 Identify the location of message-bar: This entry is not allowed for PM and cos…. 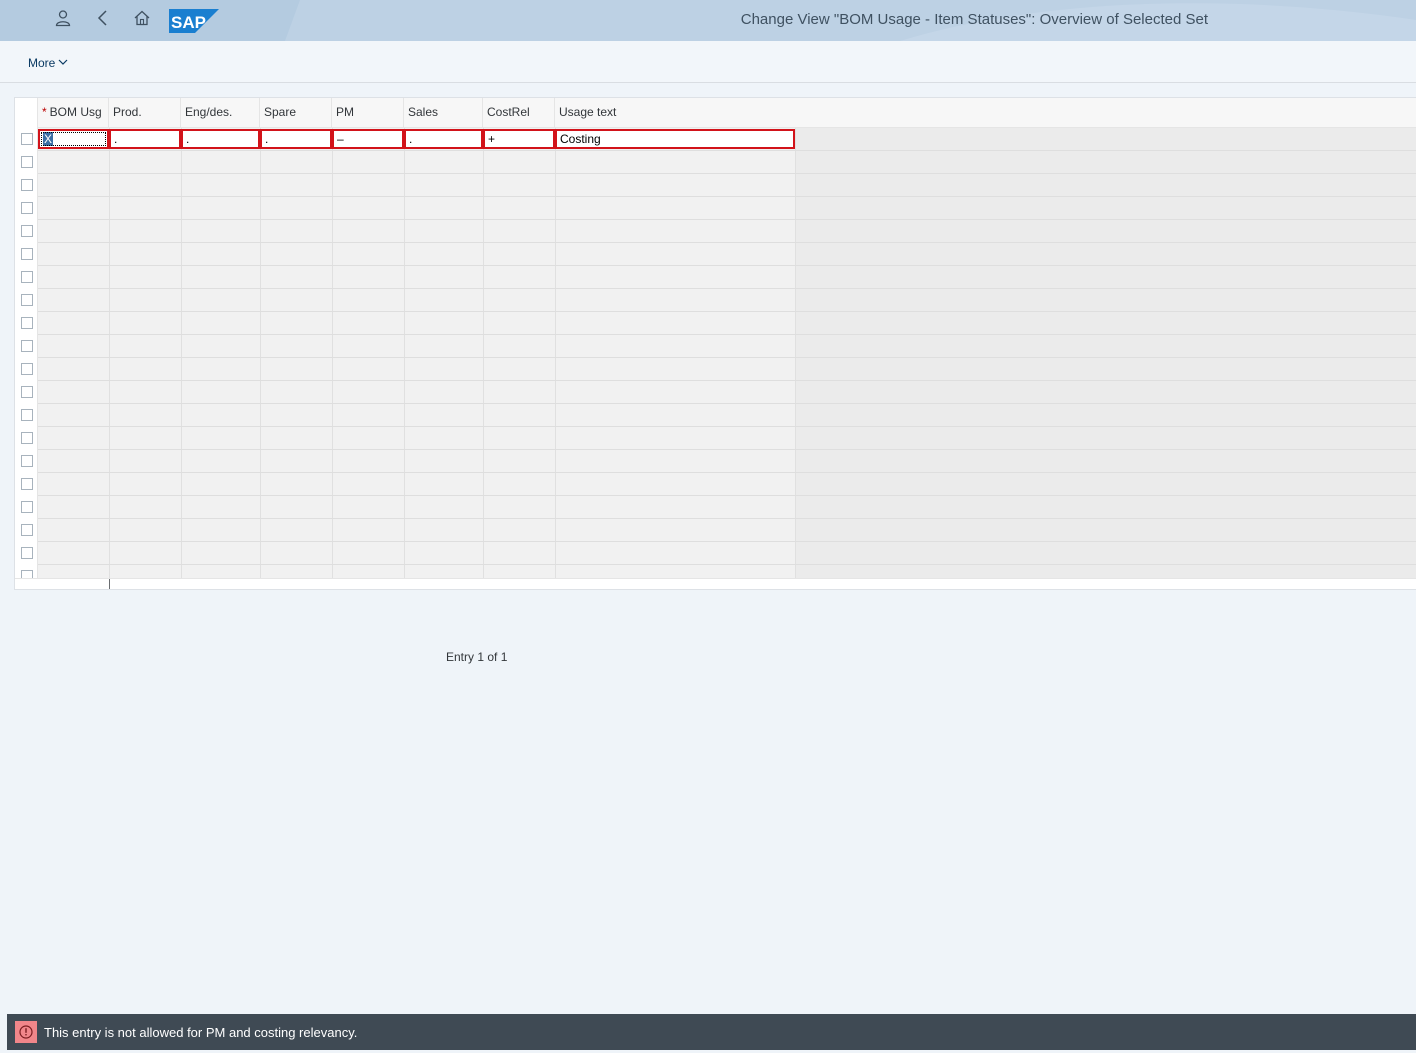
(711, 1032).